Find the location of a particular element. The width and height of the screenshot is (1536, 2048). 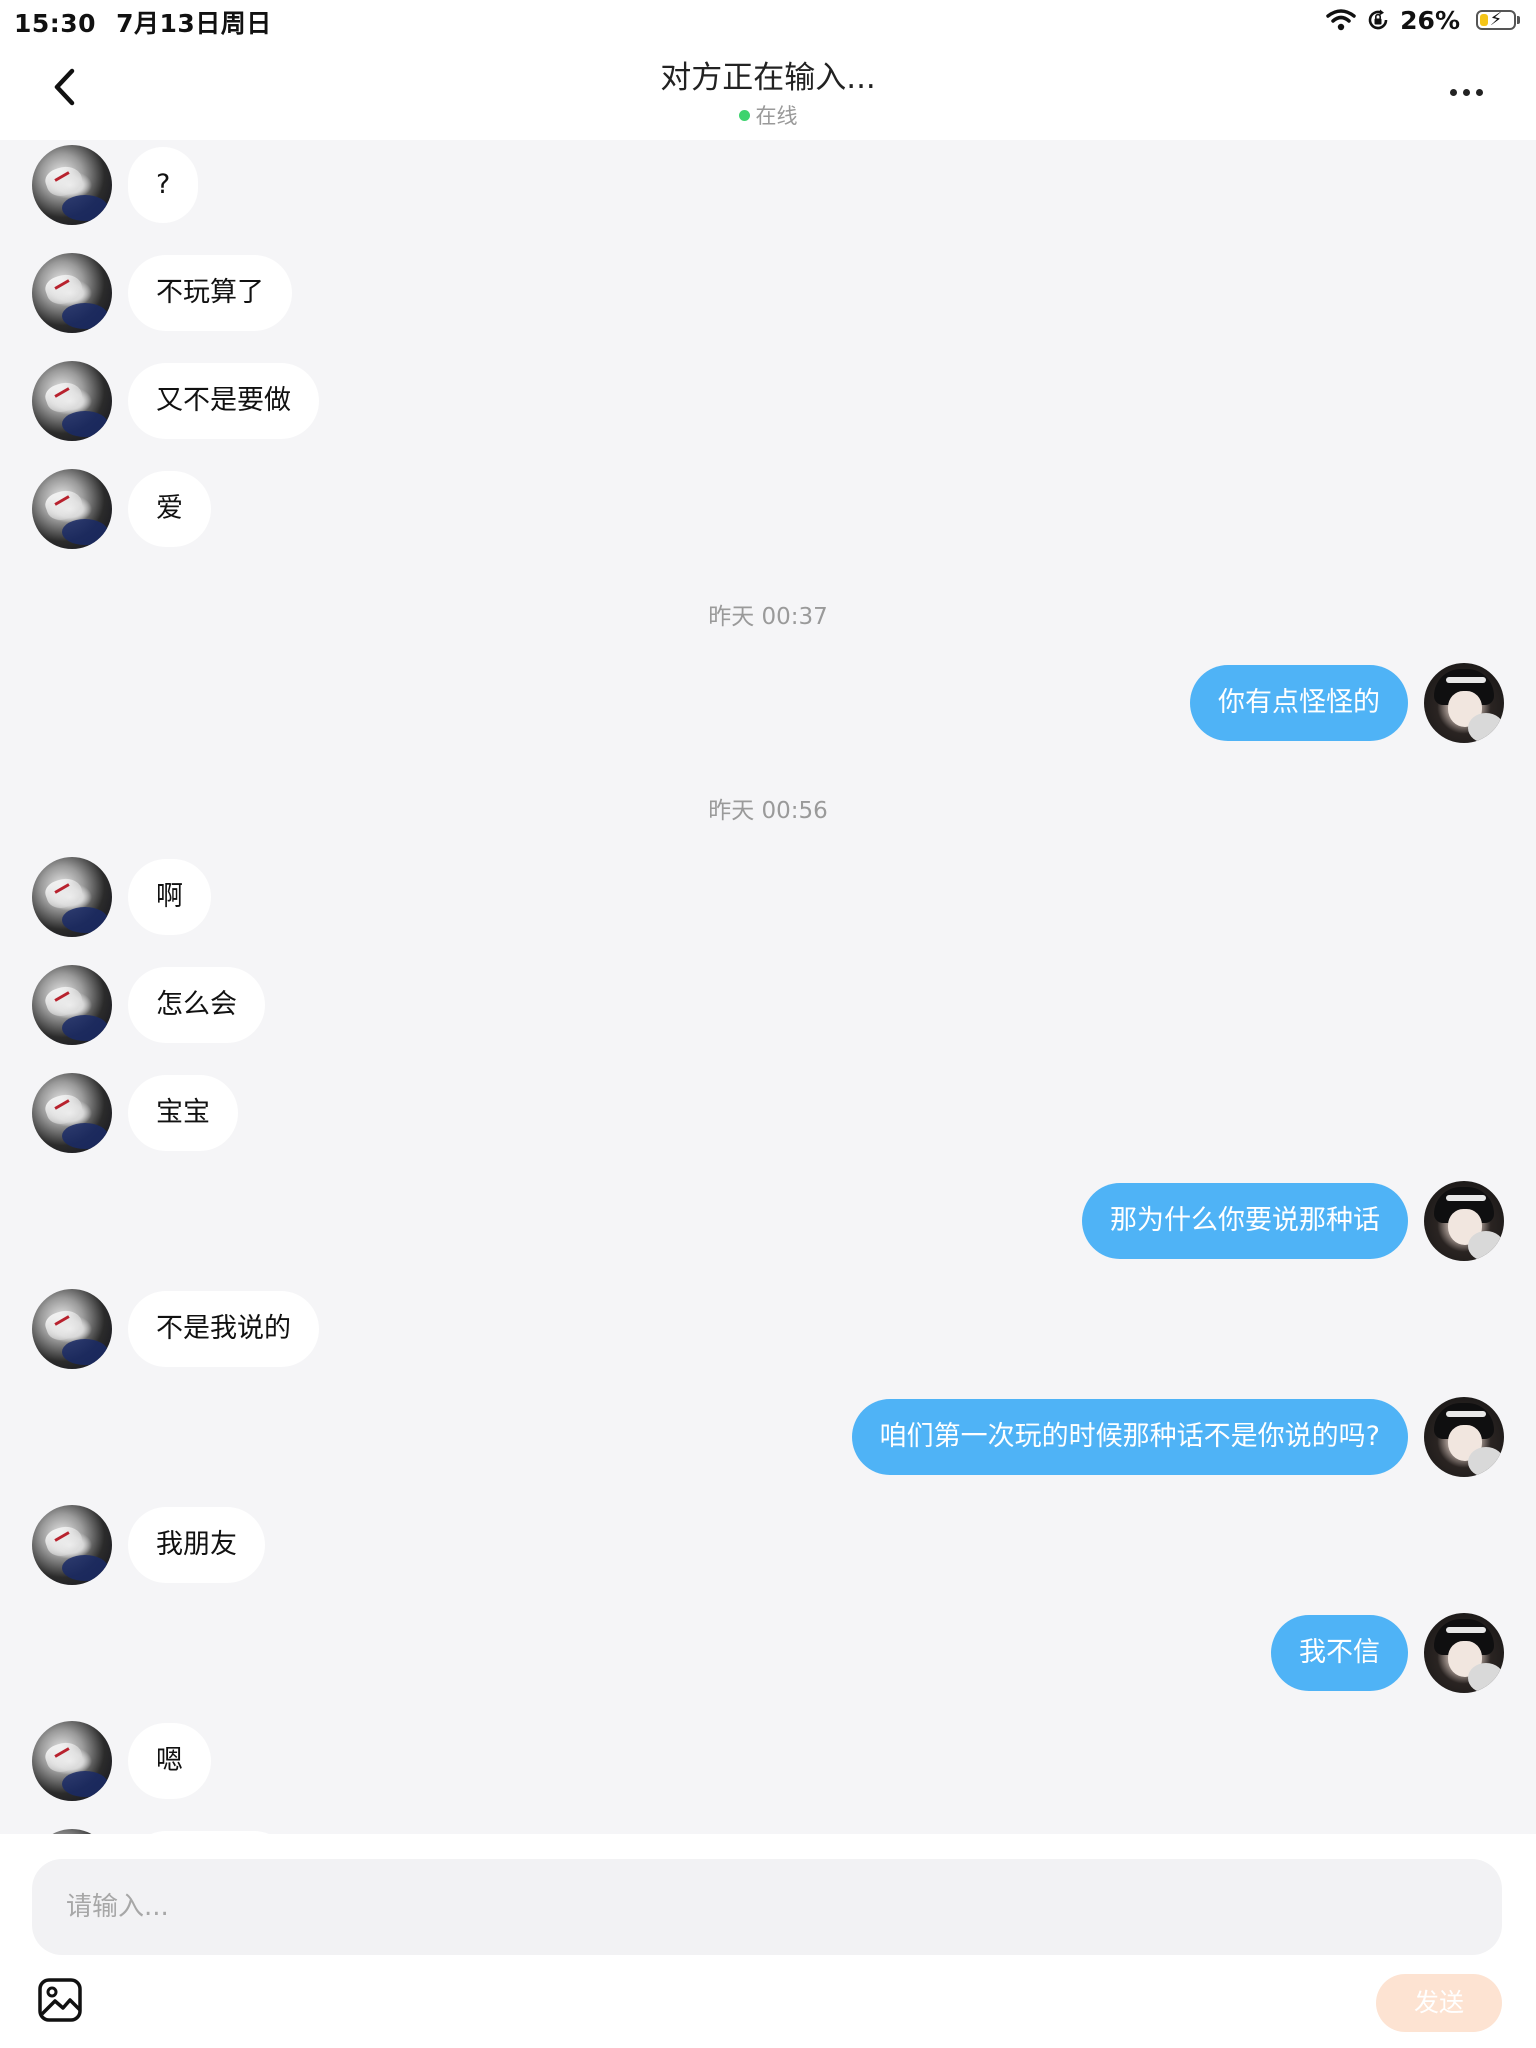

status-bar: 15:30 7月13日周日 26% ⚡ is located at coordinates (768, 20).